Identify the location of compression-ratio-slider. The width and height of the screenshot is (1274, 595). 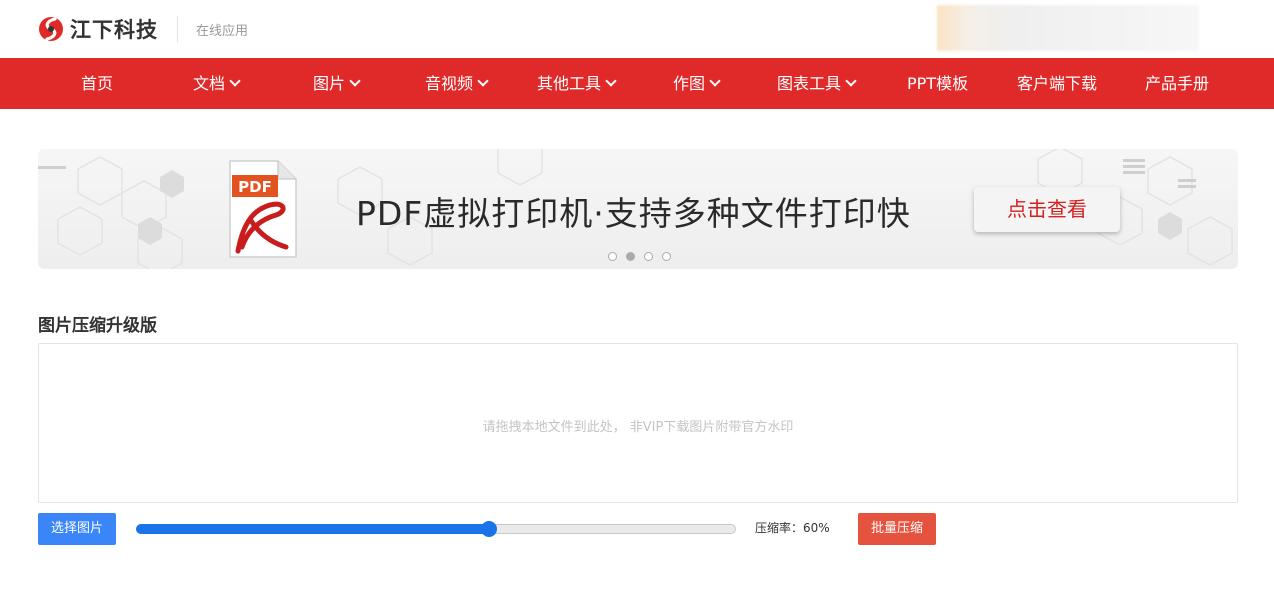
(436, 529).